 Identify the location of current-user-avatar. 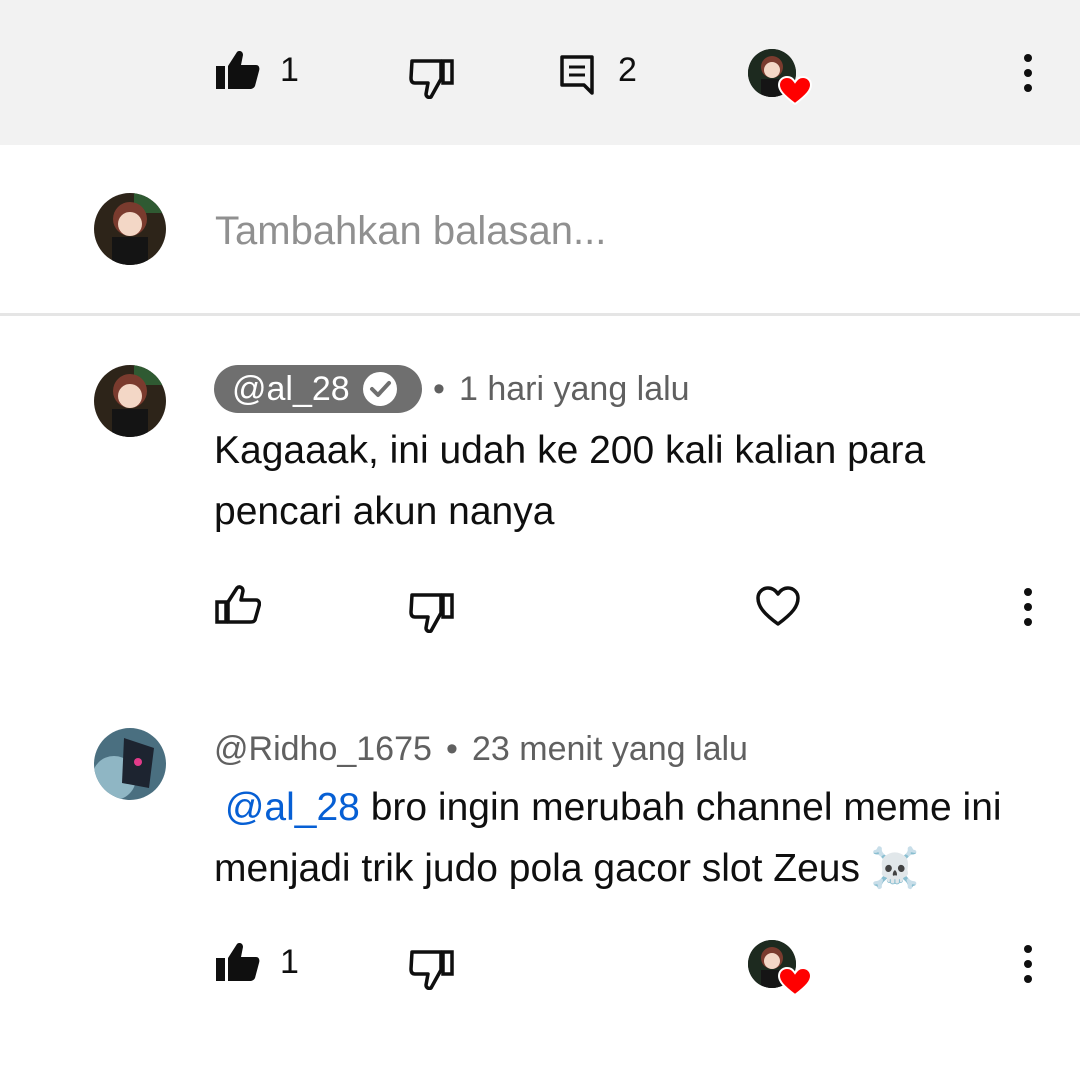
(130, 229).